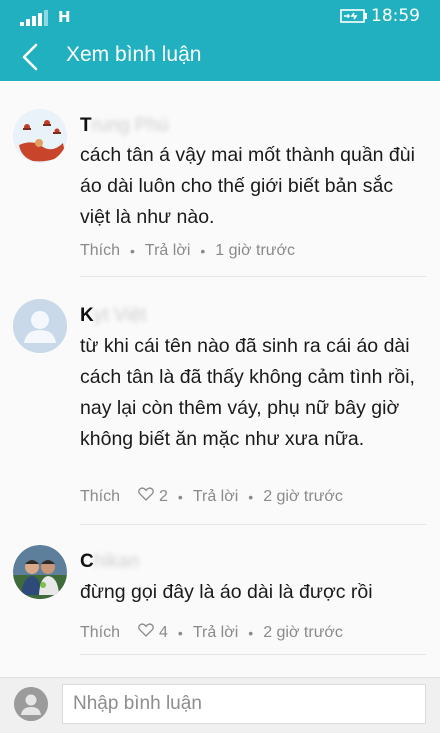 This screenshot has width=440, height=733. I want to click on comment-meta: Thích 2 • Trả lời • 2 giờ trước, so click(211, 496).